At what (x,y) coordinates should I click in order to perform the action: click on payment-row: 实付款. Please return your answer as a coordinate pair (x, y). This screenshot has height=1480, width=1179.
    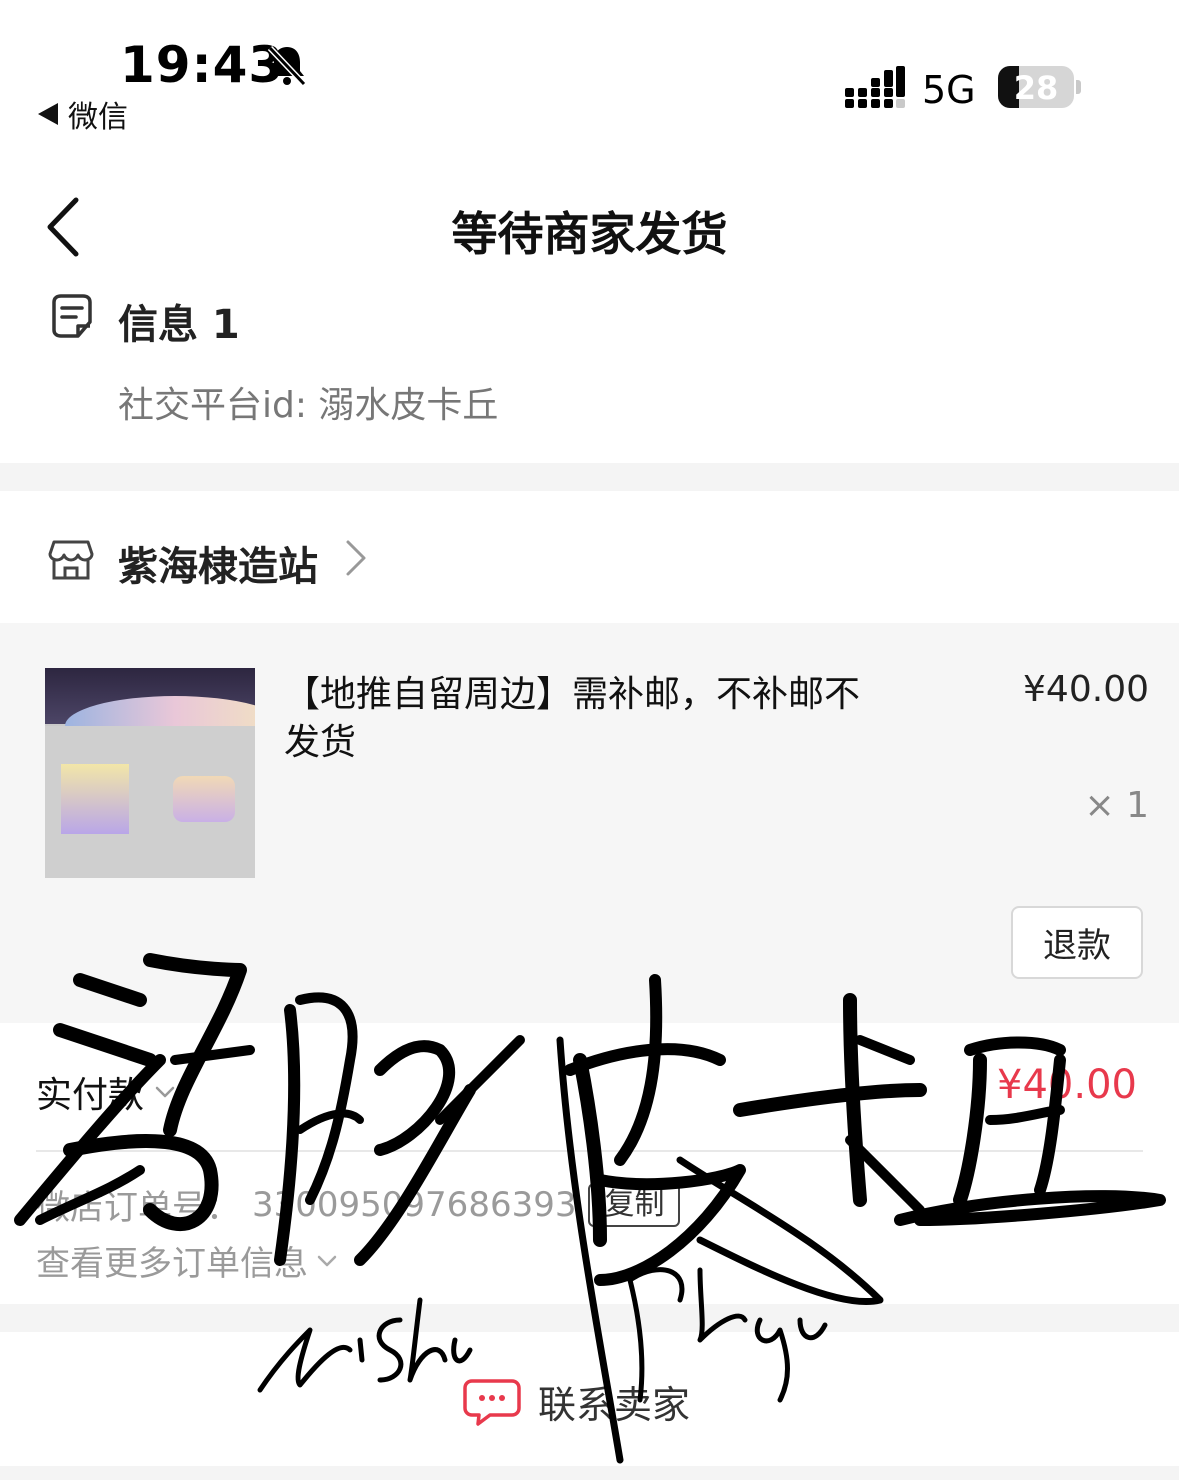
    Looking at the image, I should click on (106, 1092).